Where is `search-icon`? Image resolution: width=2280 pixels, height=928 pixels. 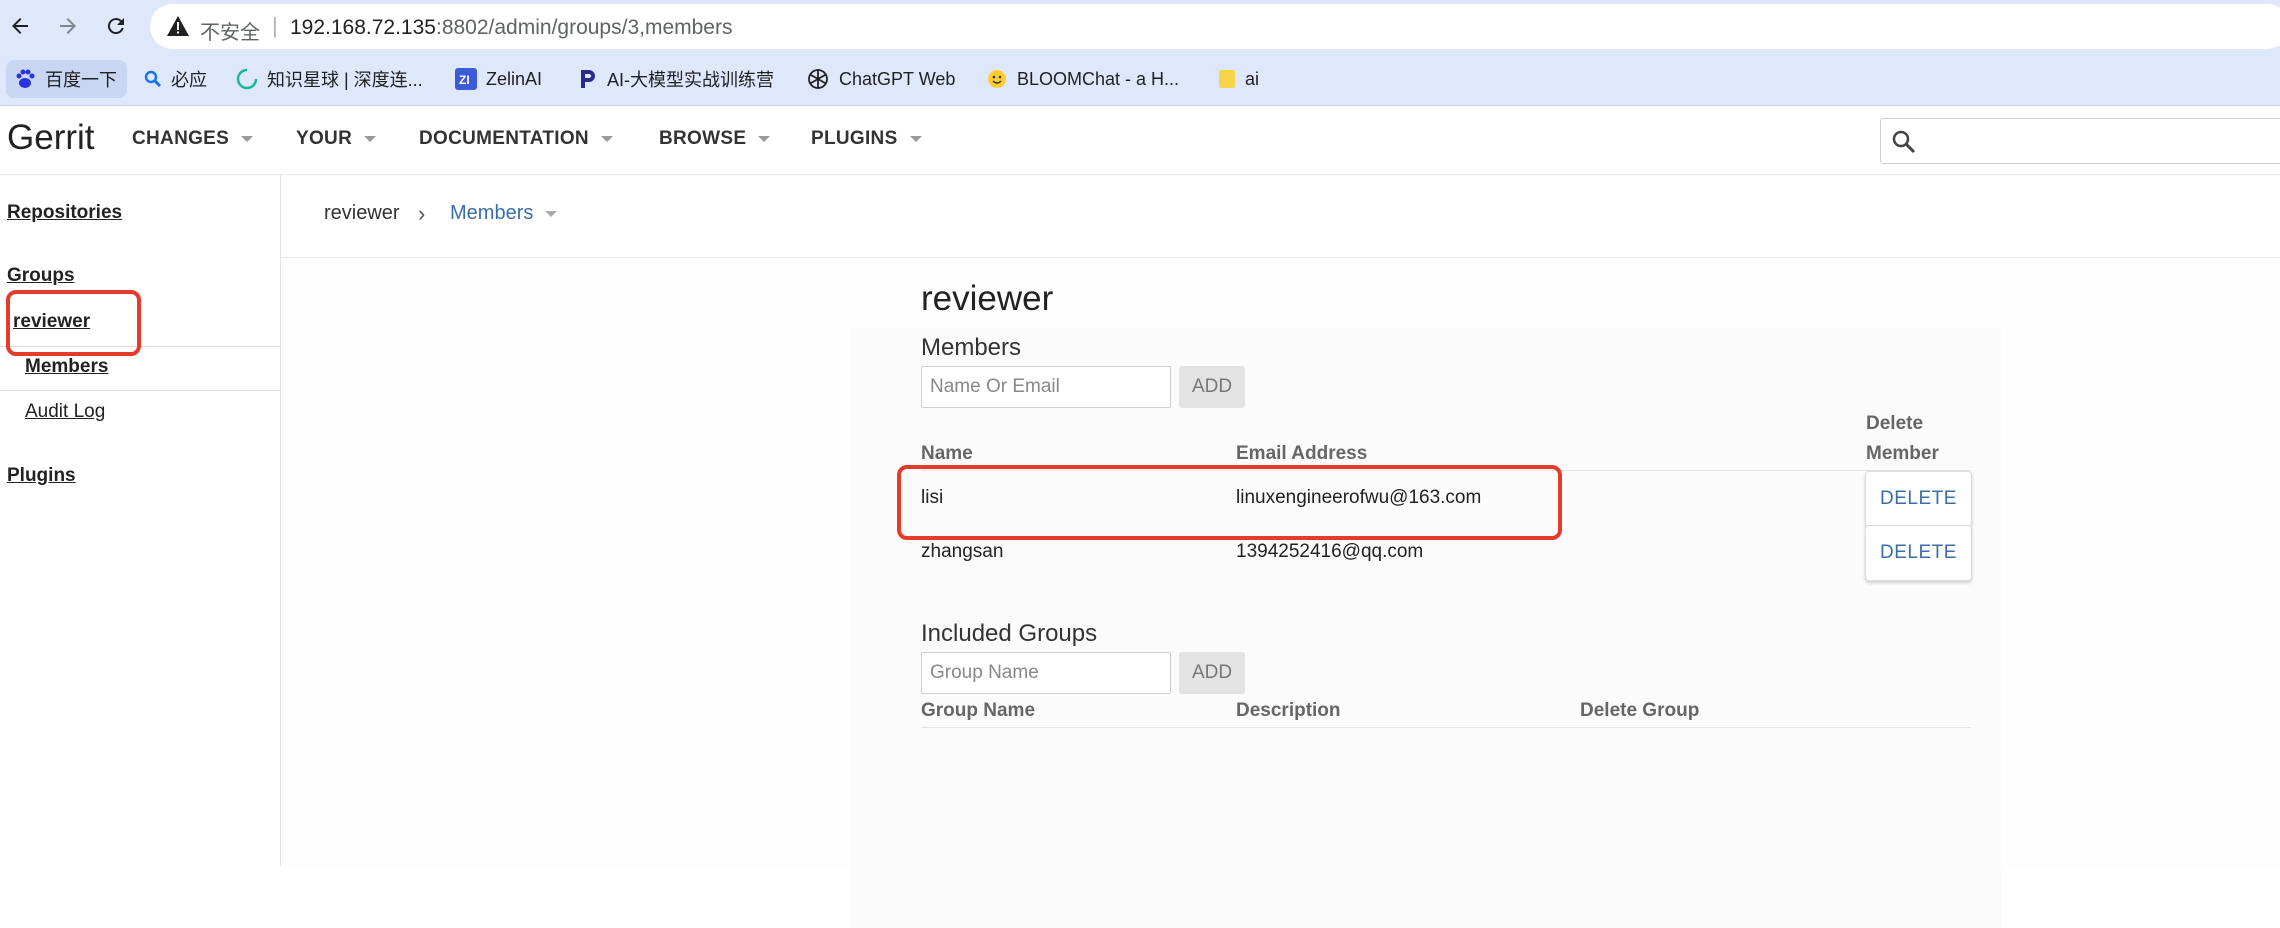
search-icon is located at coordinates (1904, 144).